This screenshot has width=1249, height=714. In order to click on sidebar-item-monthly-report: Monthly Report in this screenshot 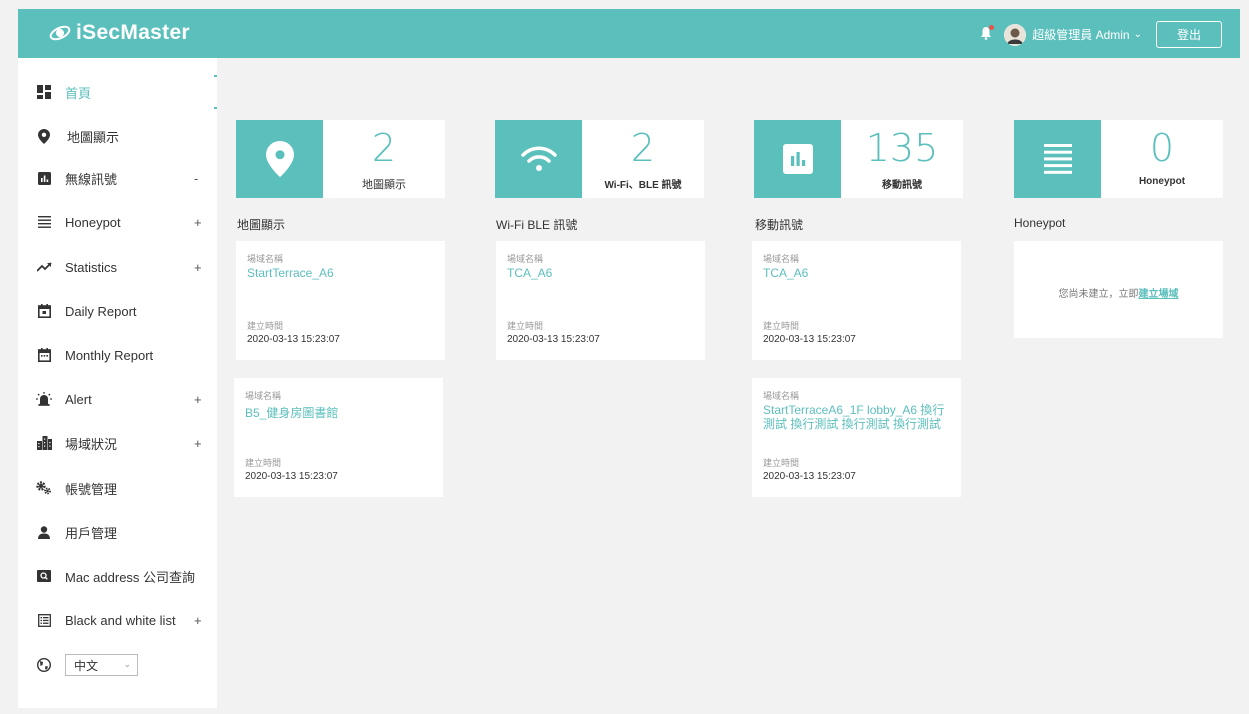, I will do `click(117, 355)`.